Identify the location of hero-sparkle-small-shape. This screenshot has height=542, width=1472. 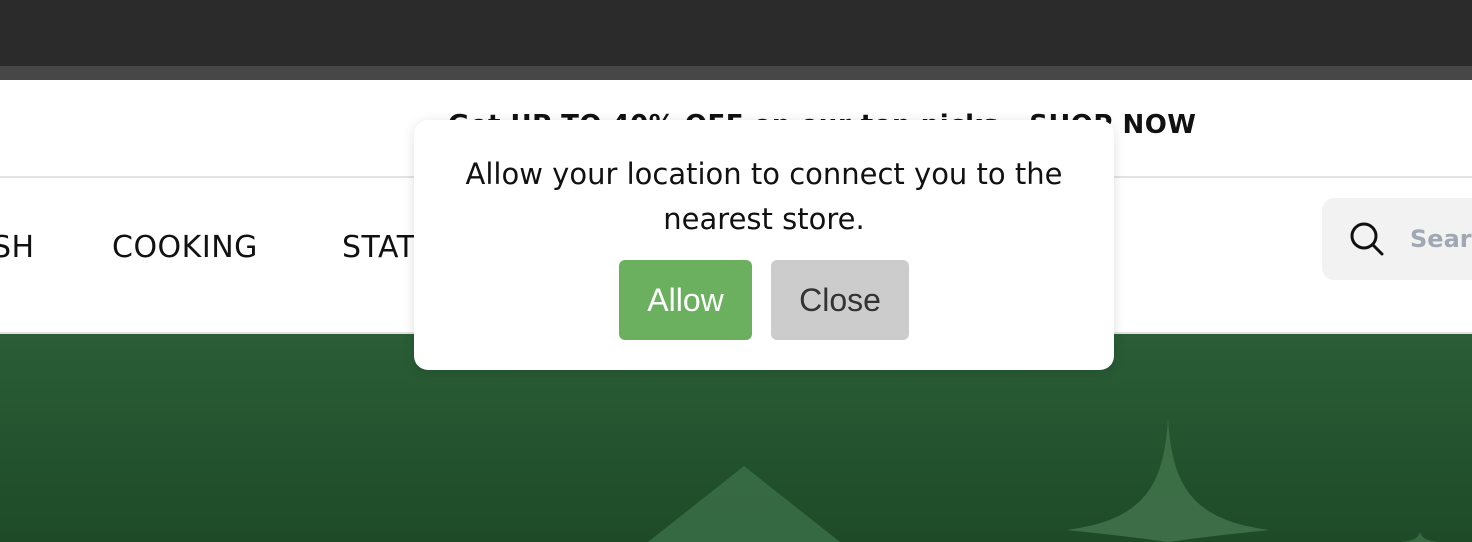
(1420, 537).